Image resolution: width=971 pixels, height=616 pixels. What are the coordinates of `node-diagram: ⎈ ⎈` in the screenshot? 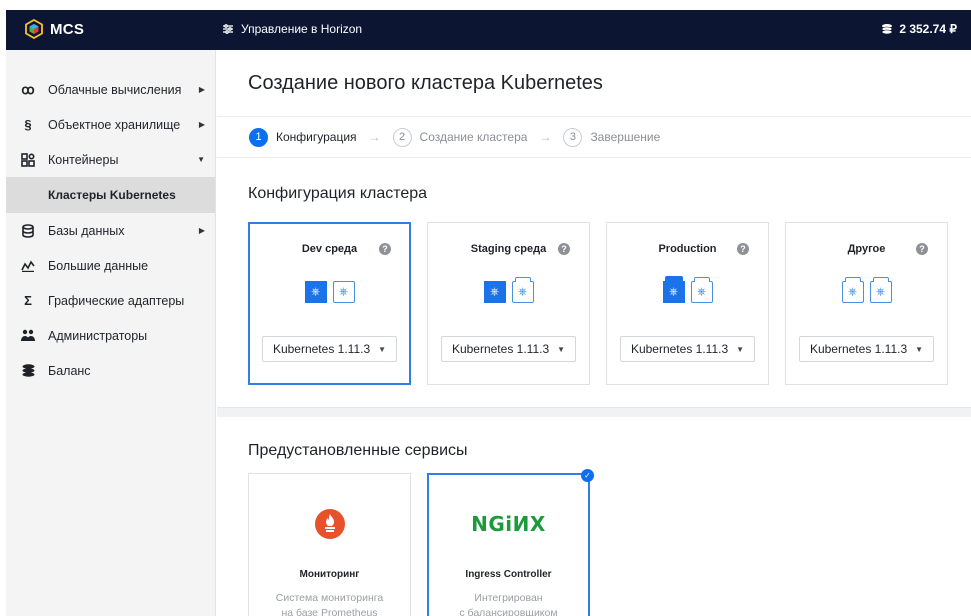 It's located at (866, 290).